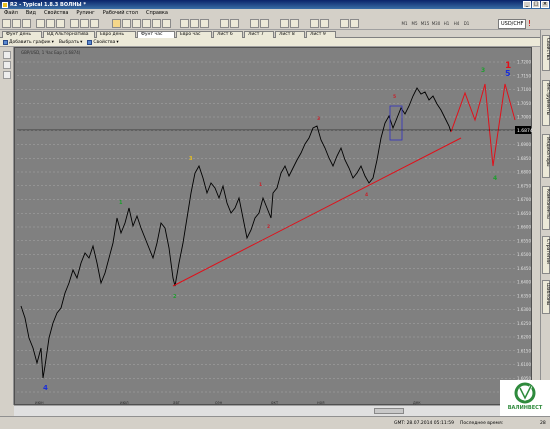 This screenshot has width=550, height=429. What do you see at coordinates (425, 23) in the screenshot?
I see `timeframe-m15: M15` at bounding box center [425, 23].